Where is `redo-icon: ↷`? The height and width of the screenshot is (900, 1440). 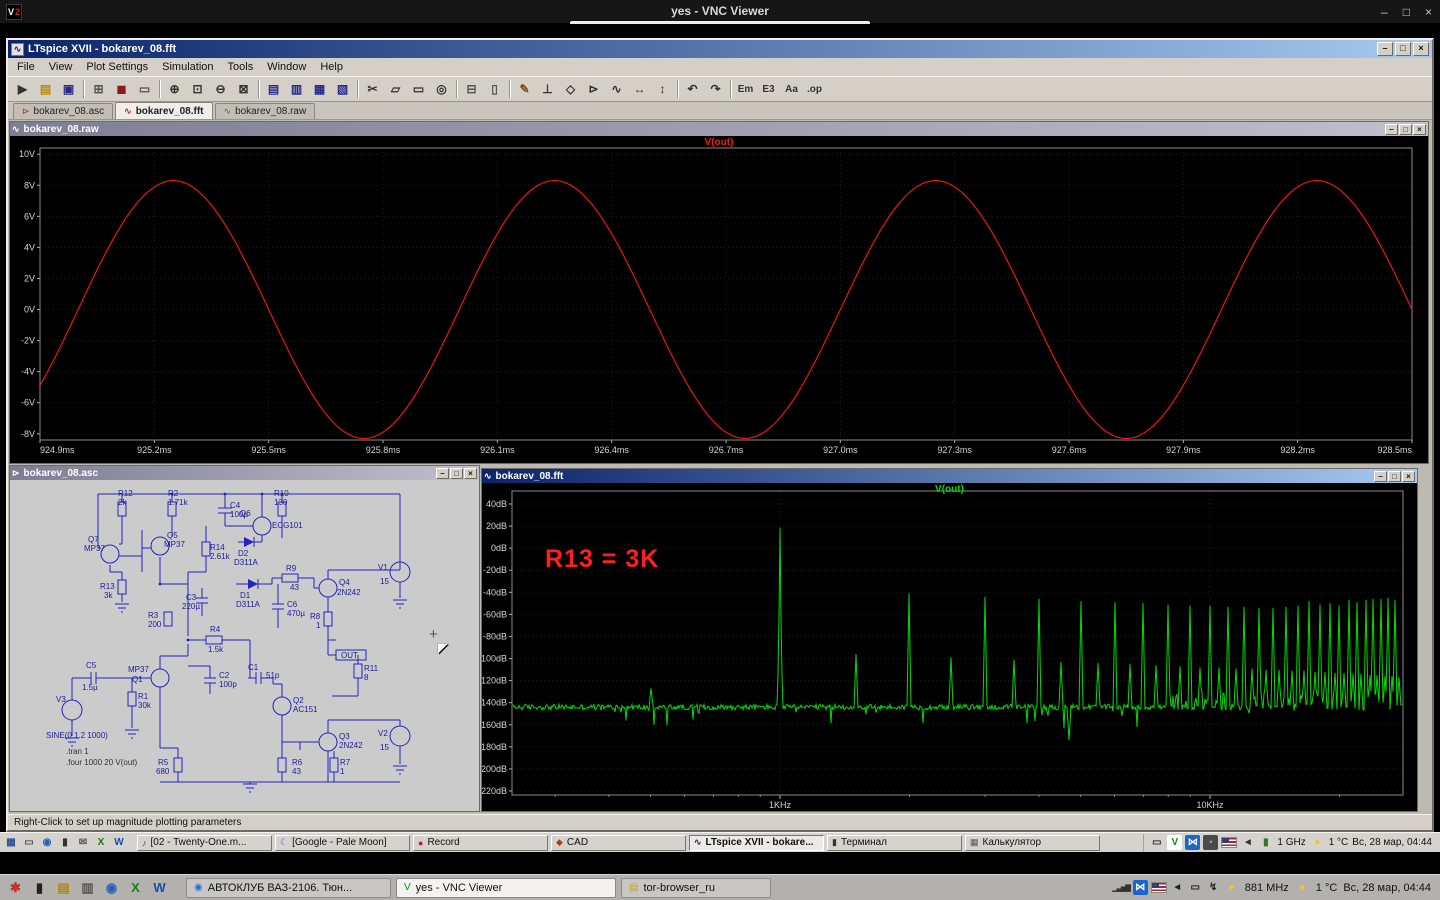 redo-icon: ↷ is located at coordinates (715, 89).